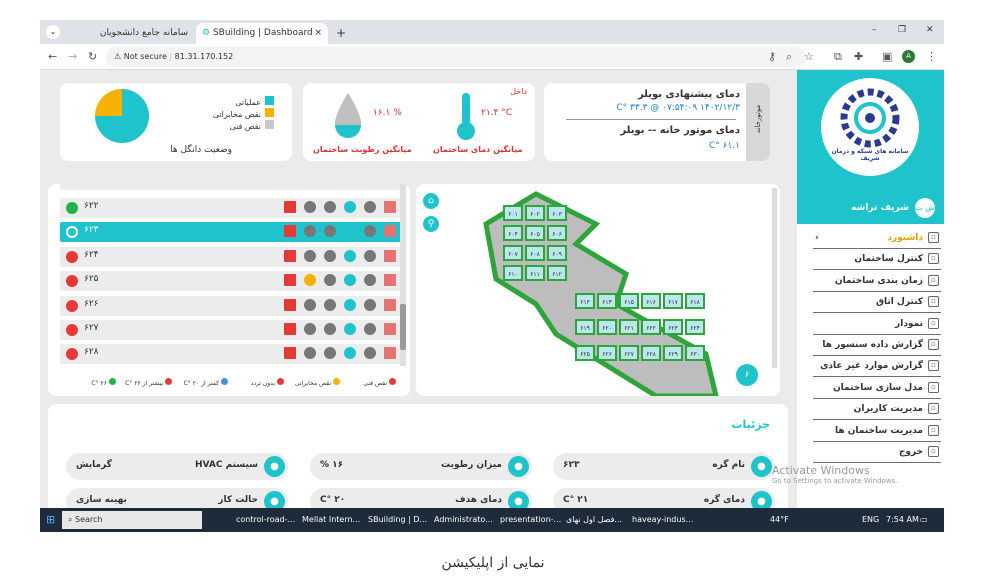 This screenshot has width=986, height=587. What do you see at coordinates (52, 57) in the screenshot?
I see `back-icon: ←` at bounding box center [52, 57].